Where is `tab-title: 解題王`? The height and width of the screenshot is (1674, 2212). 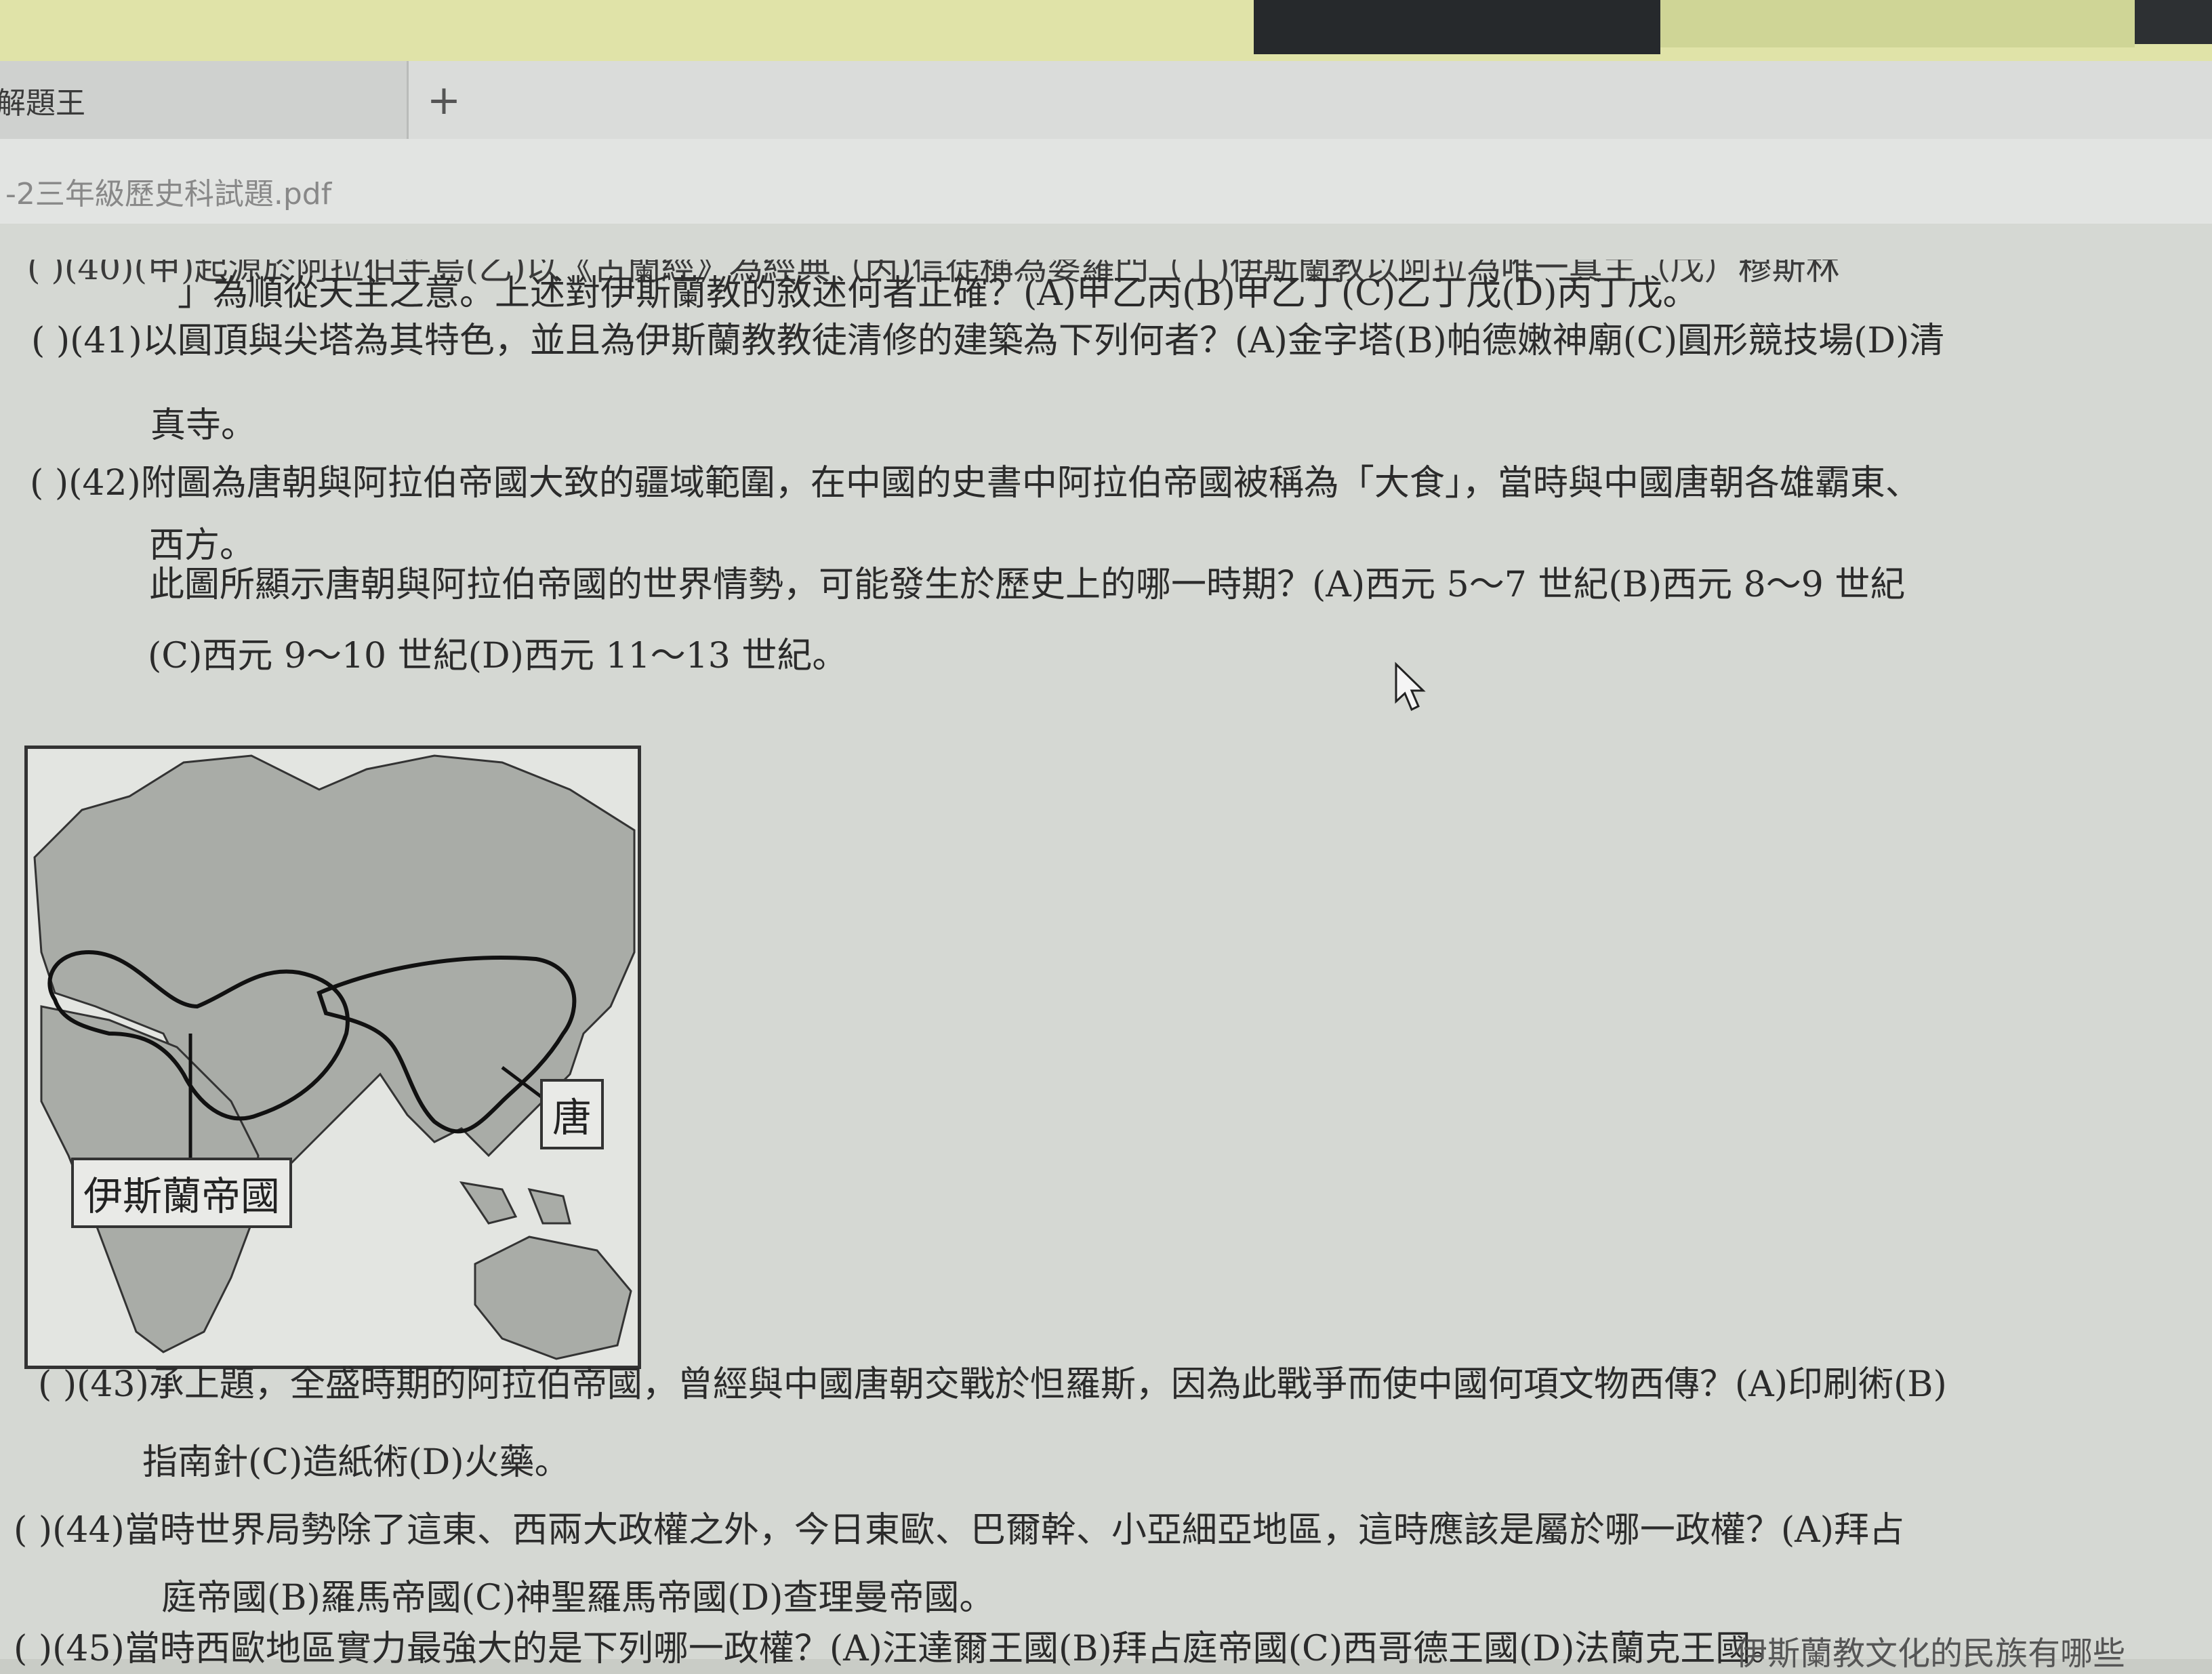
tab-title: 解題王 is located at coordinates (42, 103).